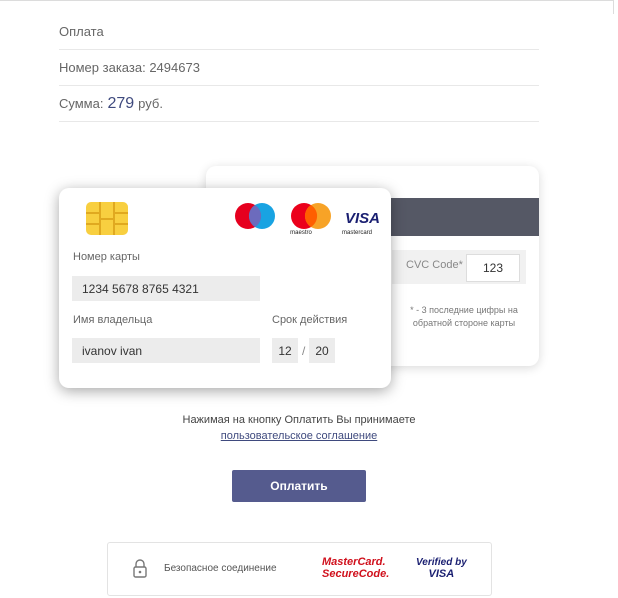 The width and height of the screenshot is (618, 598). I want to click on agreement-text: Нажимая на кнопку Оплатить Вы принимаете, so click(299, 420).